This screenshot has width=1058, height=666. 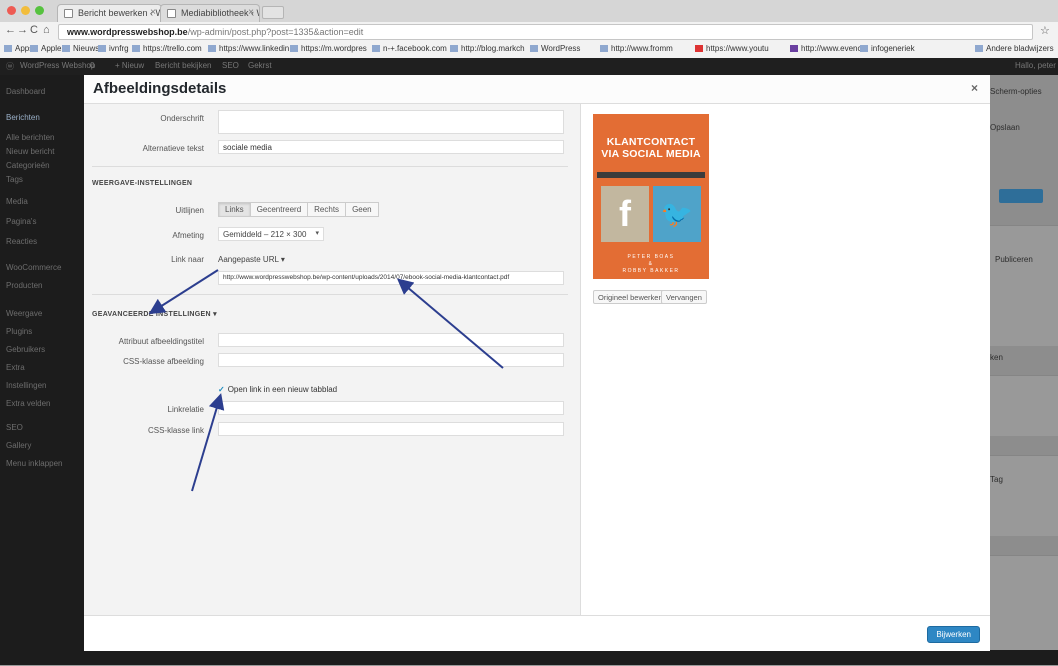 What do you see at coordinates (45, 48) in the screenshot?
I see `bookmark-item: Apple` at bounding box center [45, 48].